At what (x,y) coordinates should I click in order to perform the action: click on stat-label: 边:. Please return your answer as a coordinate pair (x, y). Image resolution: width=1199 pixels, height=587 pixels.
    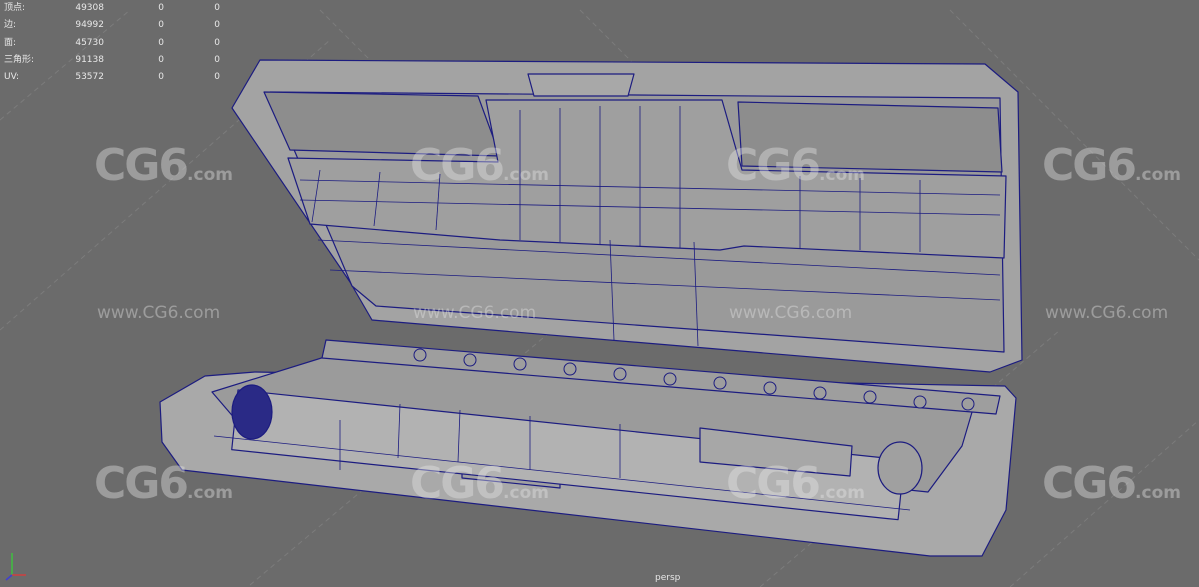
    Looking at the image, I should click on (10, 25).